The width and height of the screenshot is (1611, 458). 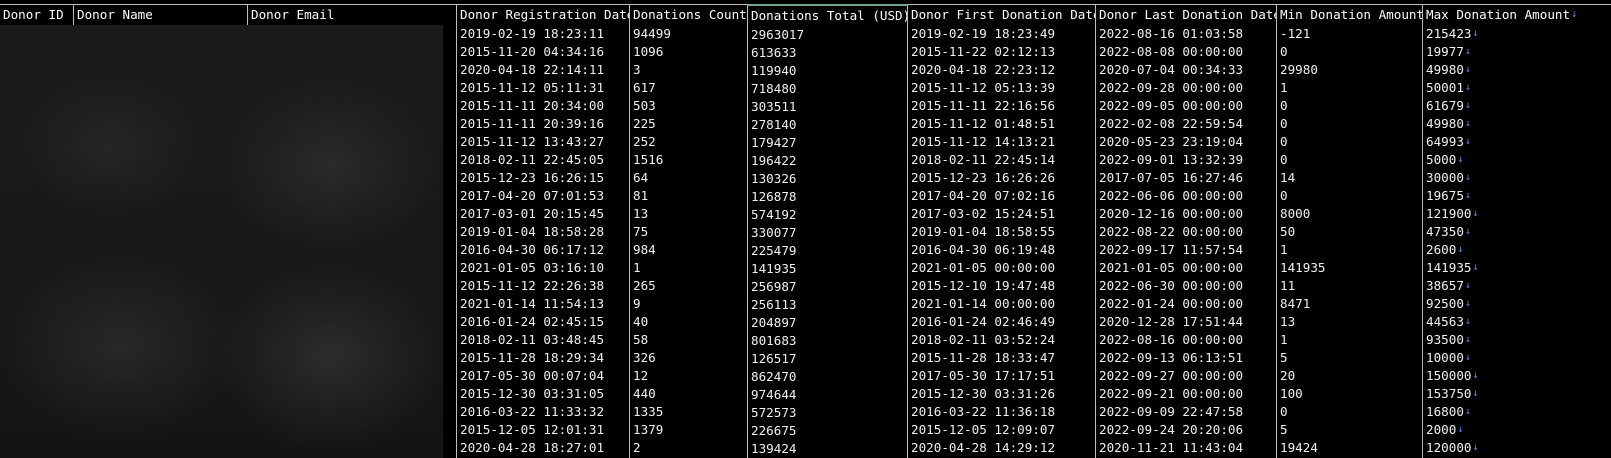 I want to click on table-cell: 2019-02-19 18:23:49, so click(x=1002, y=34).